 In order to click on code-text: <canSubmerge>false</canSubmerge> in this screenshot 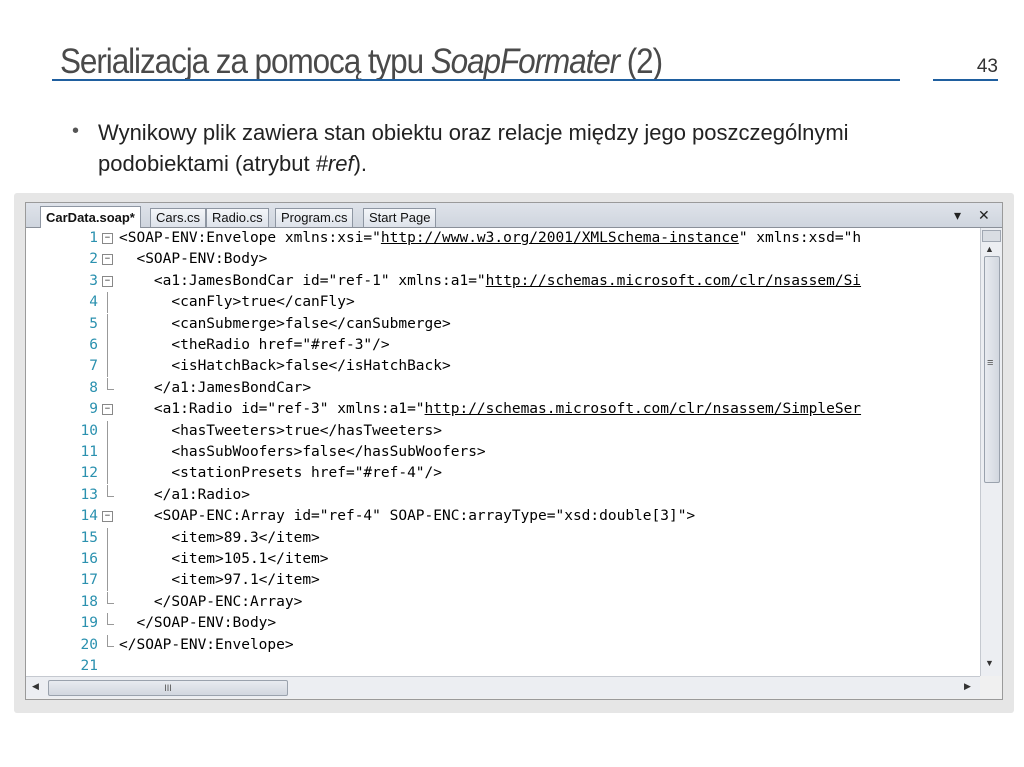, I will do `click(285, 324)`.